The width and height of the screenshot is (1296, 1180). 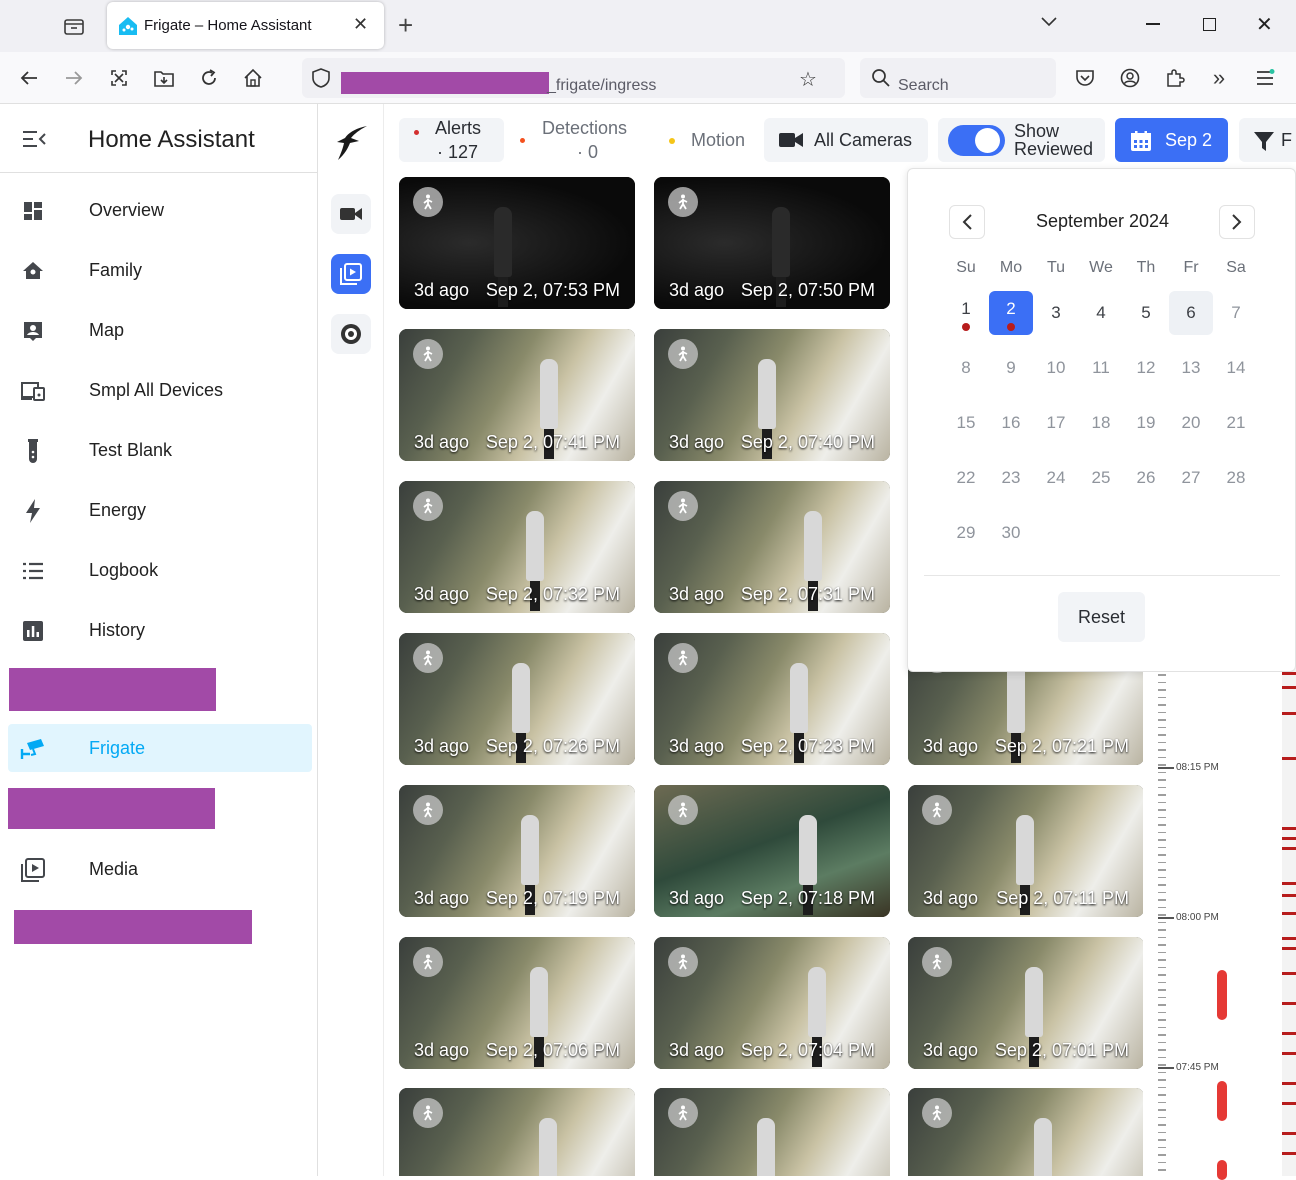 I want to click on sidebar-item-map: Map, so click(x=160, y=330).